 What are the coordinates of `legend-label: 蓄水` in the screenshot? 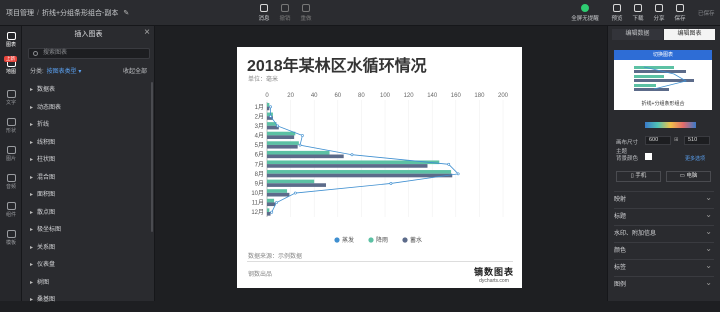 It's located at (416, 240).